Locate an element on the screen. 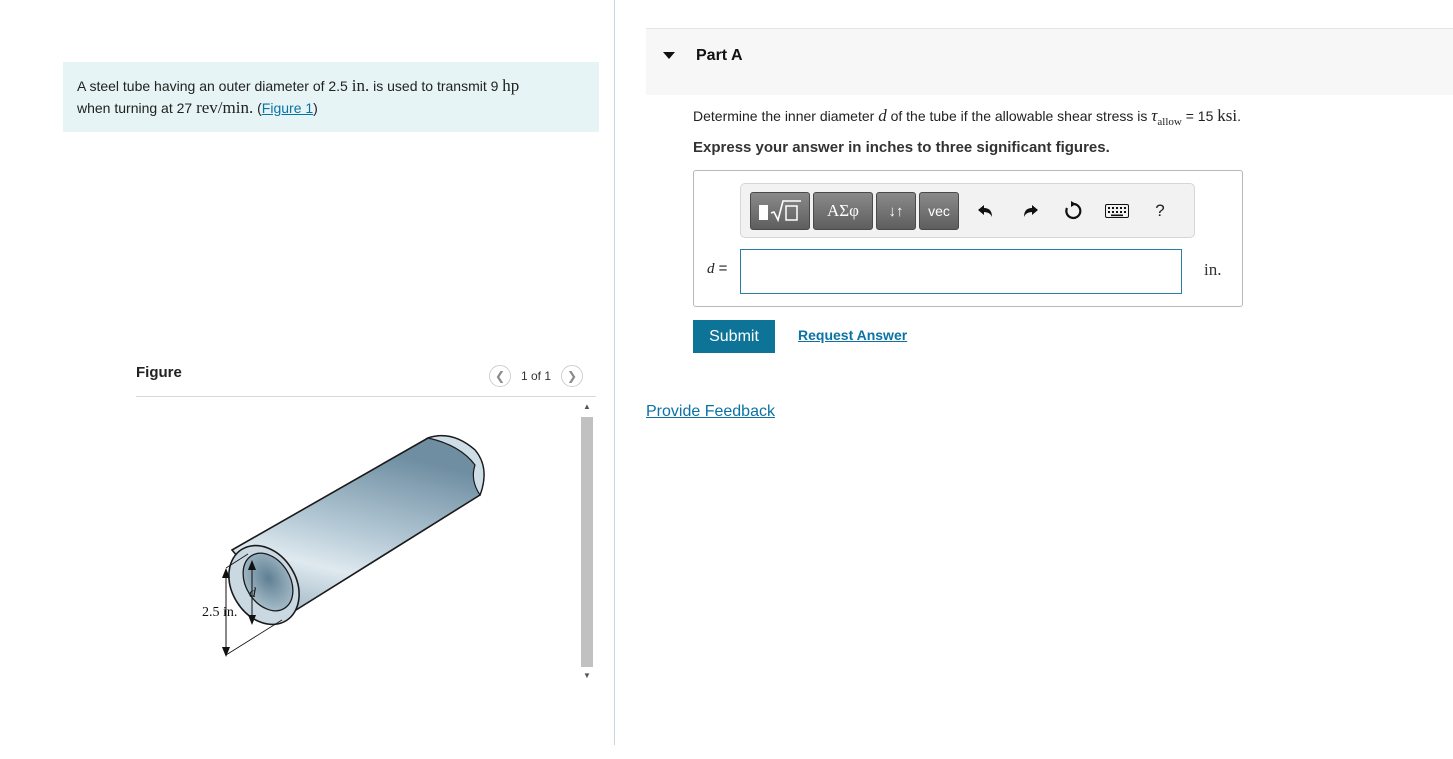 This screenshot has height=759, width=1453. chevron-right-icon: ❯ is located at coordinates (572, 376).